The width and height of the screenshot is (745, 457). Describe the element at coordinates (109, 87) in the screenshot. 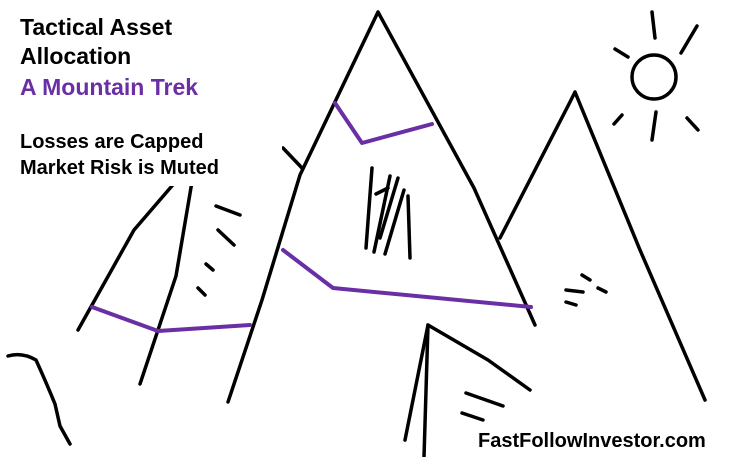

I see `subtitle: A Mountain Trek` at that location.